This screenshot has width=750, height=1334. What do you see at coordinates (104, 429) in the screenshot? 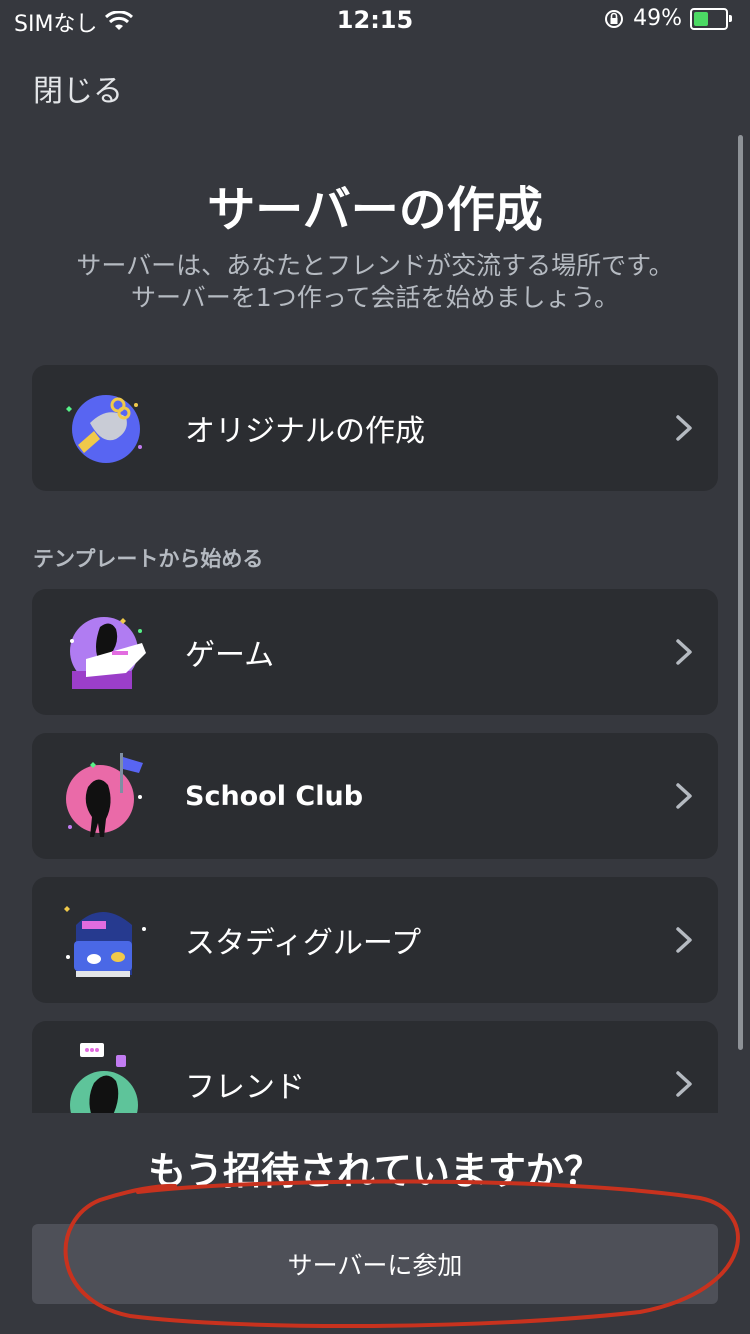
I see `create-original-illustration-icon` at bounding box center [104, 429].